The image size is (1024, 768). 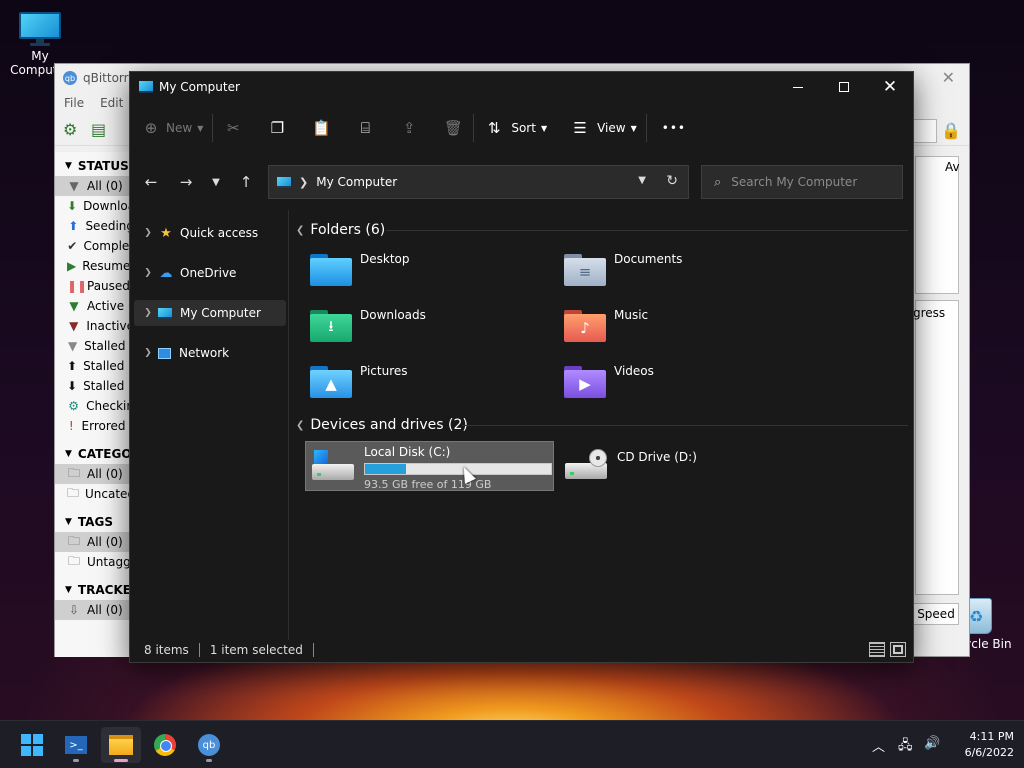 What do you see at coordinates (246, 182) in the screenshot?
I see `up-button: ↑` at bounding box center [246, 182].